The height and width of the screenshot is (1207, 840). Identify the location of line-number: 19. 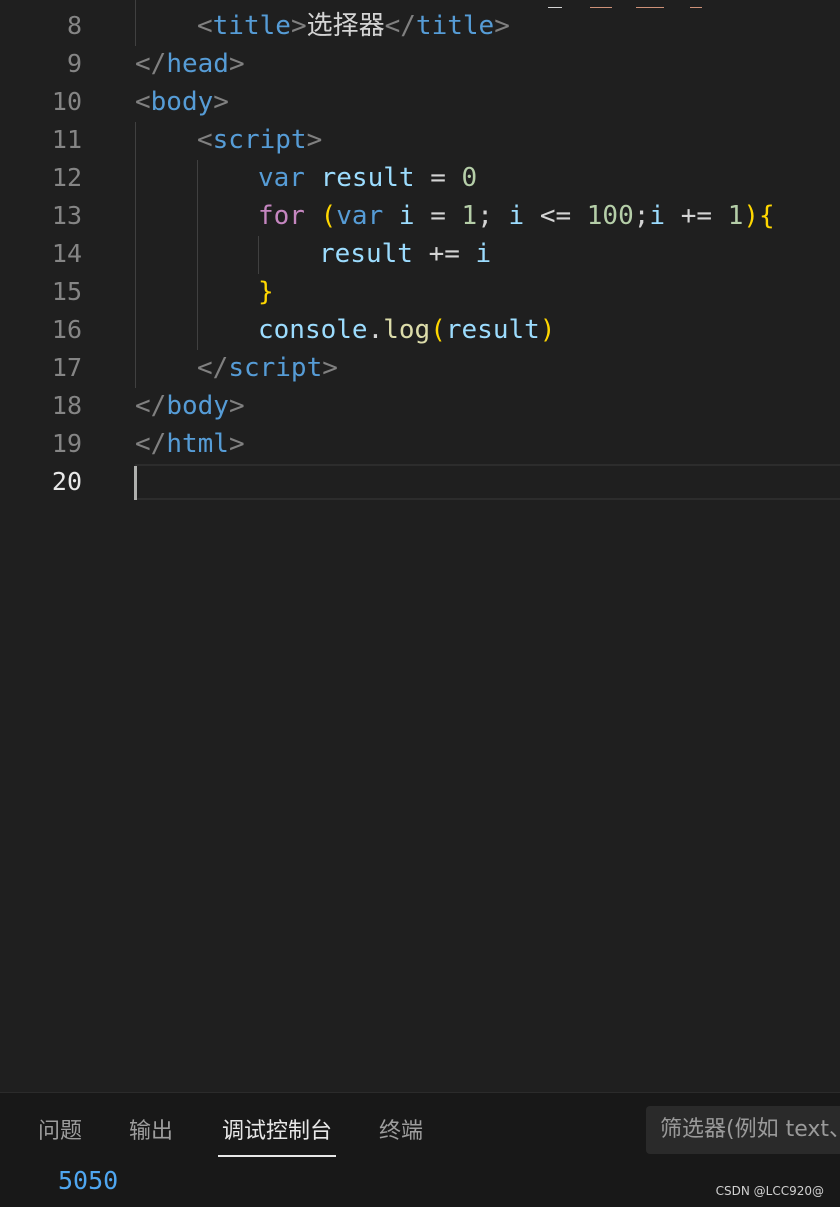
(66, 443).